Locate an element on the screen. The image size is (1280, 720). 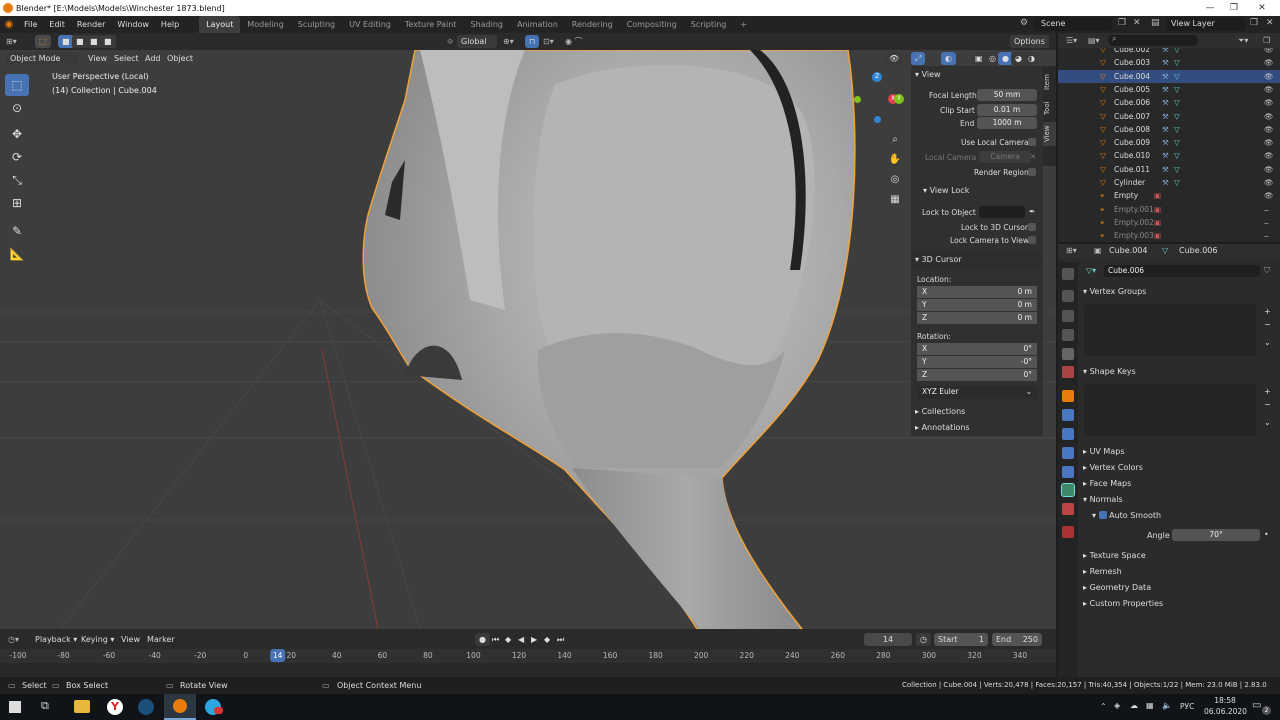
playhead: 14 is located at coordinates (277, 655).